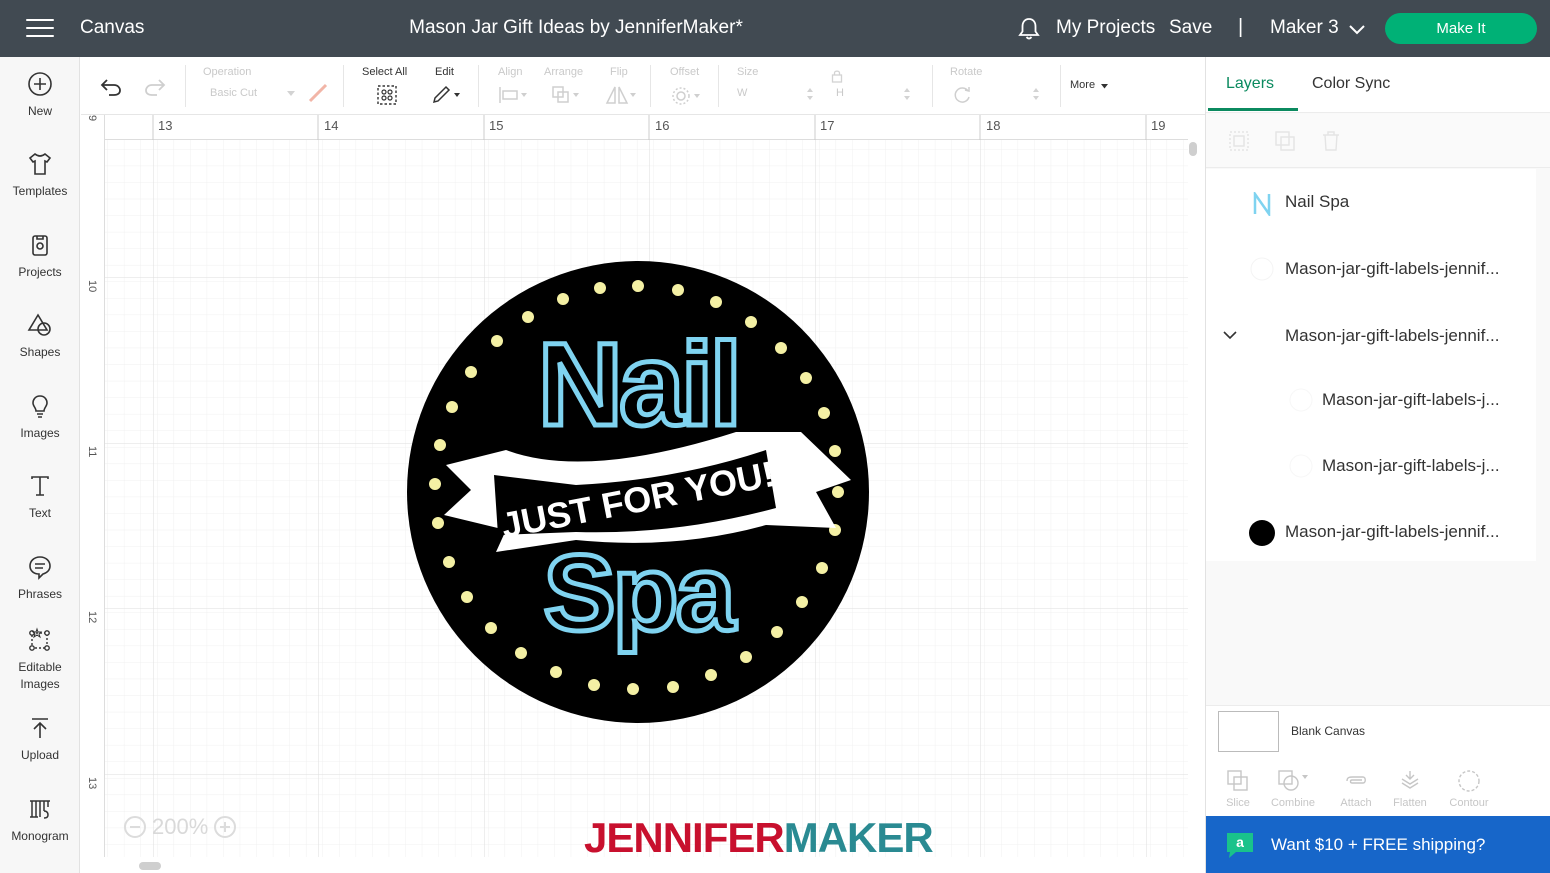 The image size is (1550, 873). I want to click on ruler-tick-label: 12, so click(92, 617).